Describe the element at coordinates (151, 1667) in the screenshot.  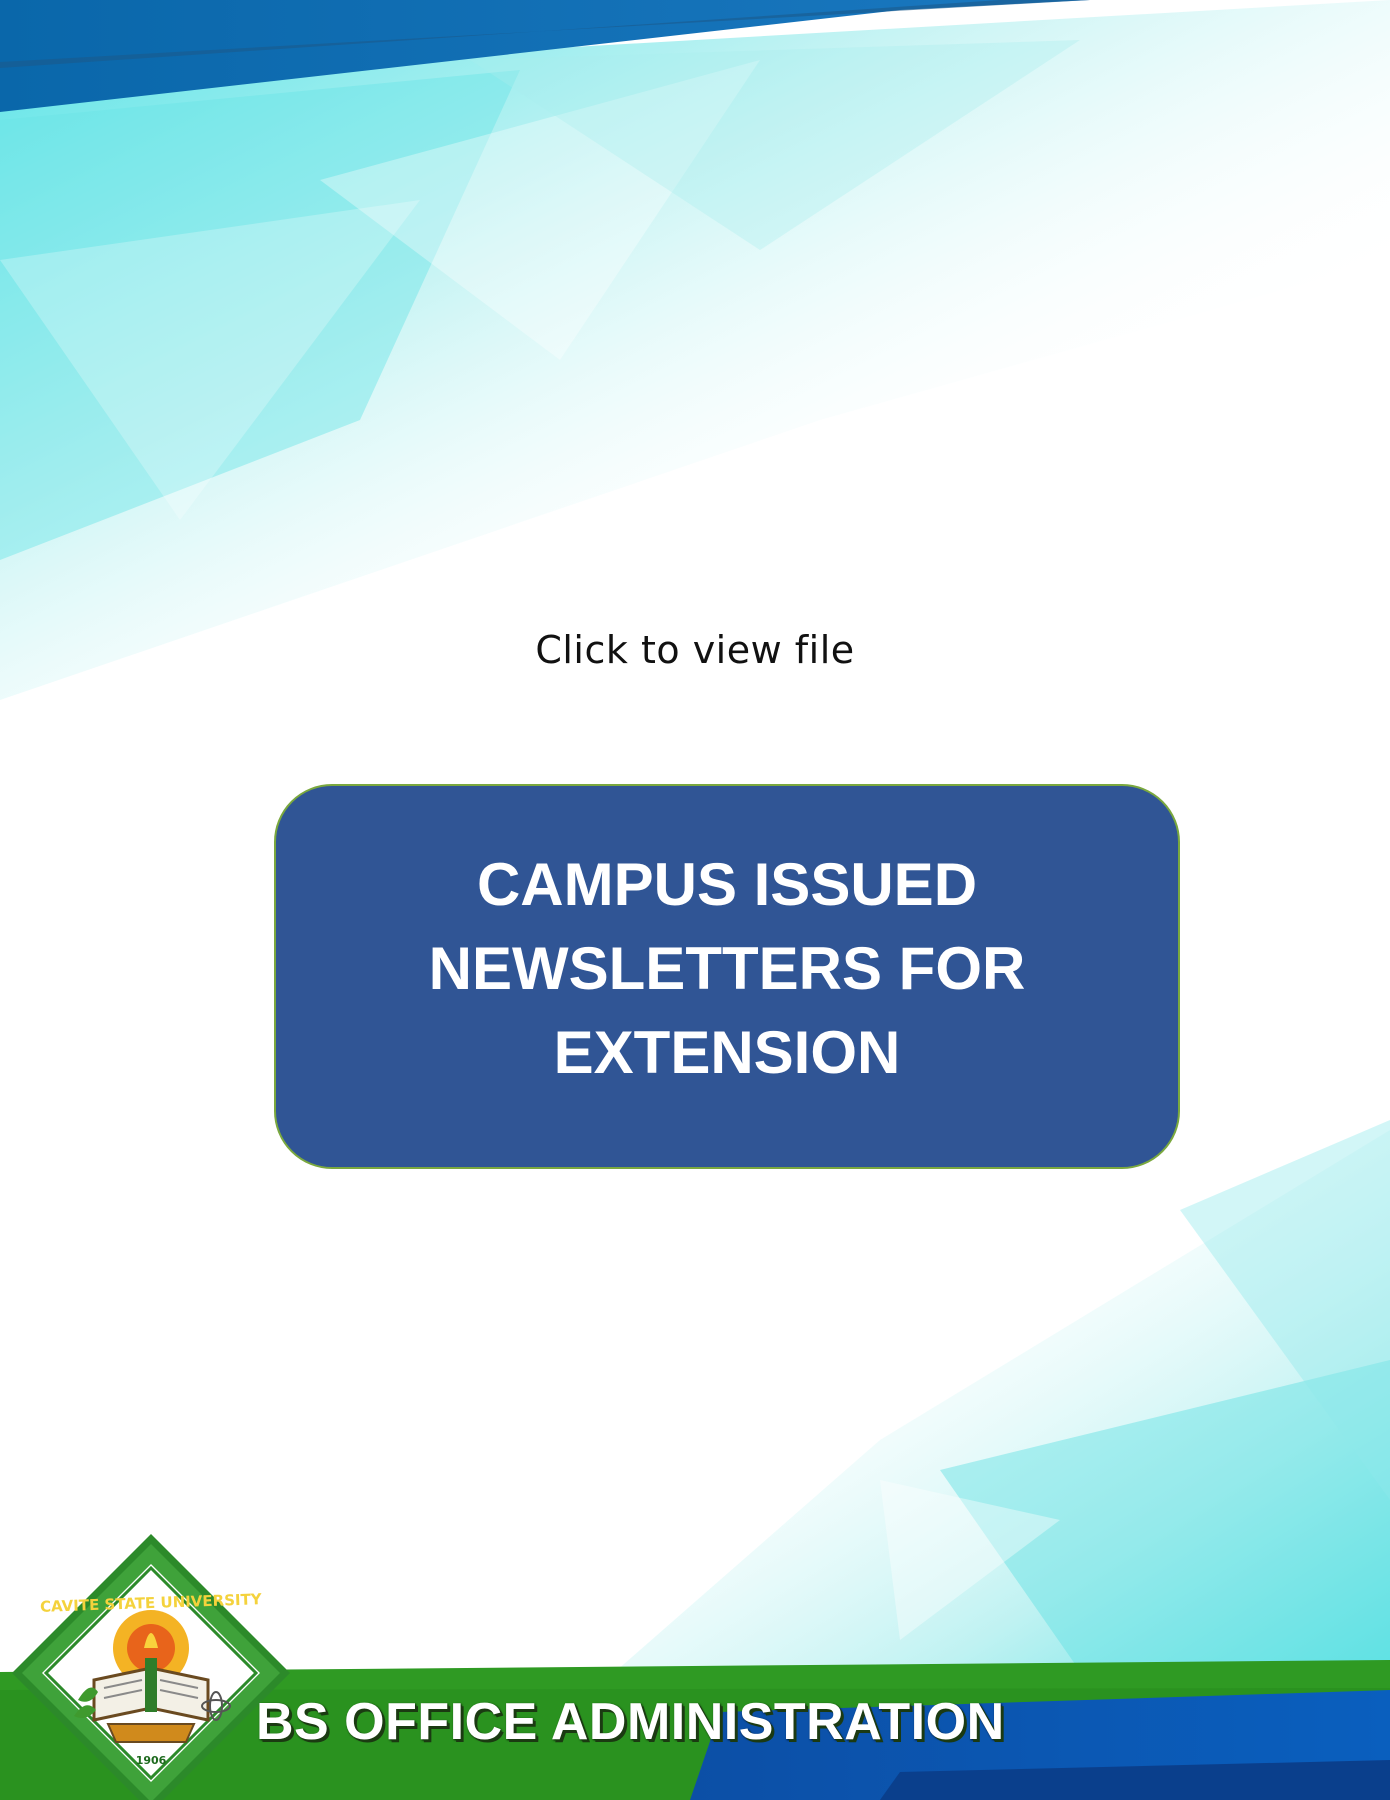
I see `university-seal-logo: CAVITE STATE UNIVERSITY 1906` at that location.